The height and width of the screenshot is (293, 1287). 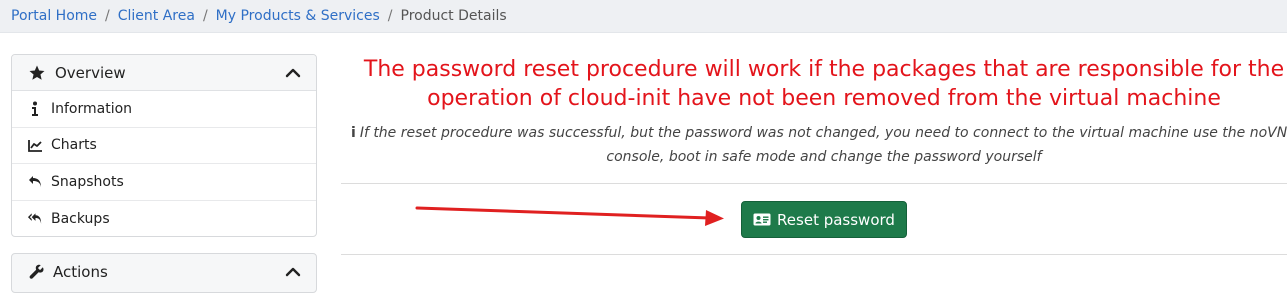 What do you see at coordinates (164, 273) in the screenshot?
I see `sidebar-actions-header: Actions` at bounding box center [164, 273].